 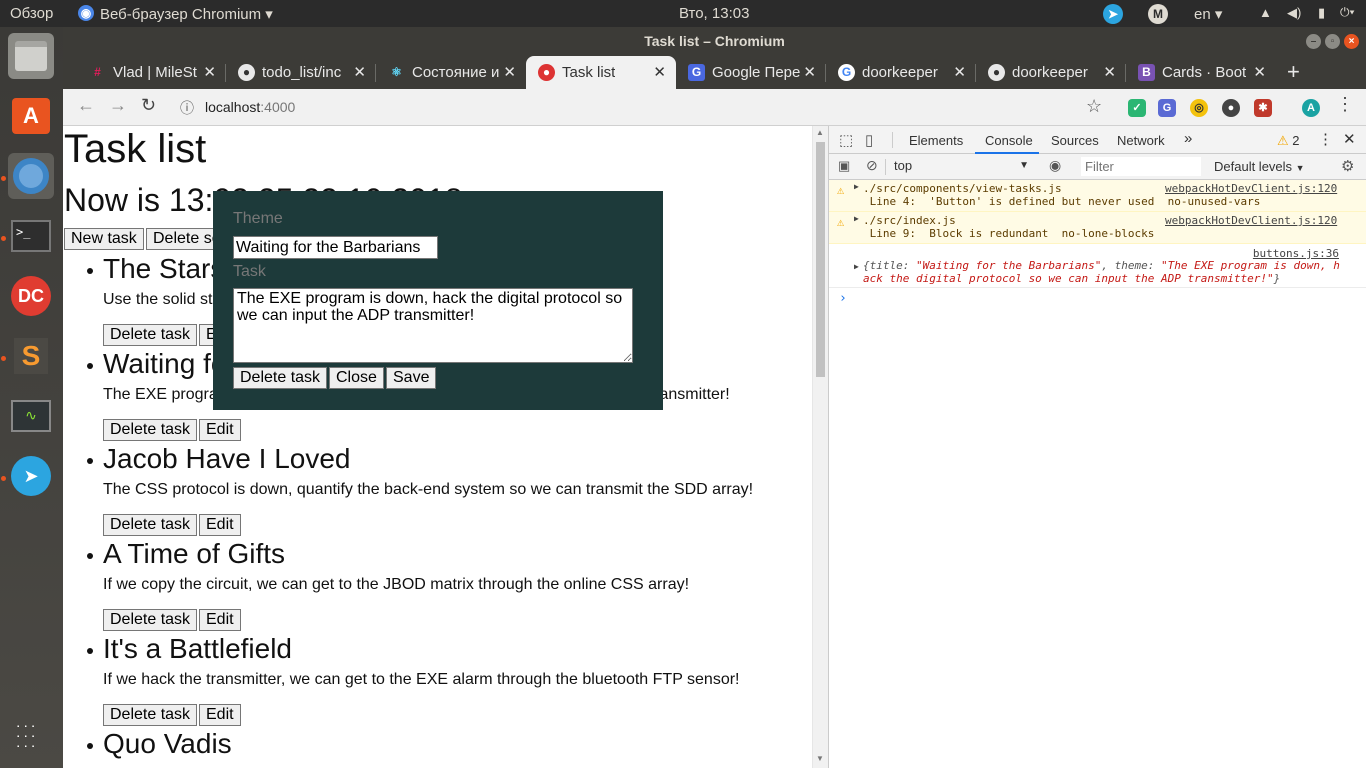 What do you see at coordinates (280, 378) in the screenshot?
I see `modal-delete-task-button: Delete task` at bounding box center [280, 378].